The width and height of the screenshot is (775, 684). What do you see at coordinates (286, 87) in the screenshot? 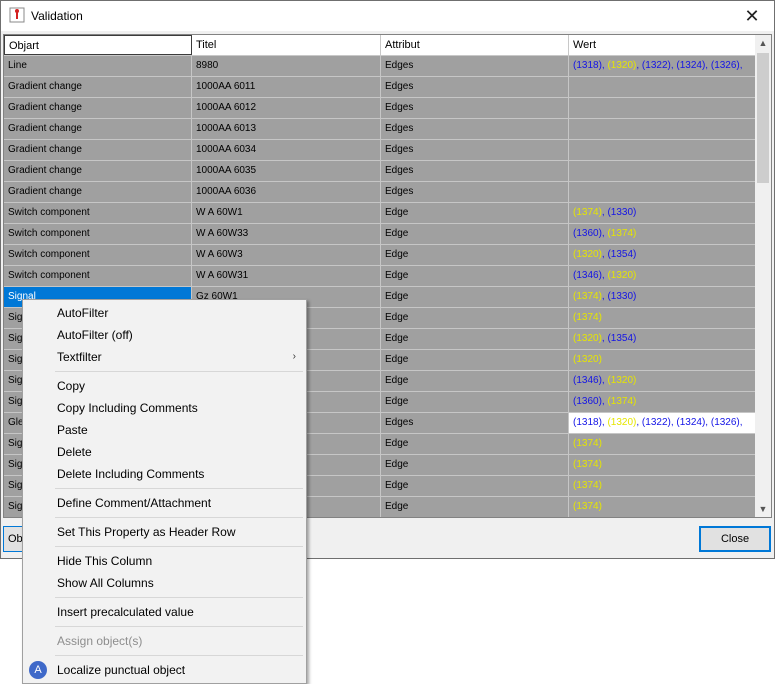
I see `cell-titel: 1000AA 6011` at bounding box center [286, 87].